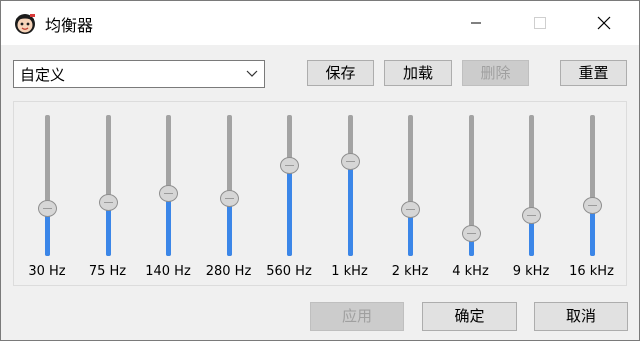 The height and width of the screenshot is (341, 640). I want to click on save-button: 保存, so click(340, 73).